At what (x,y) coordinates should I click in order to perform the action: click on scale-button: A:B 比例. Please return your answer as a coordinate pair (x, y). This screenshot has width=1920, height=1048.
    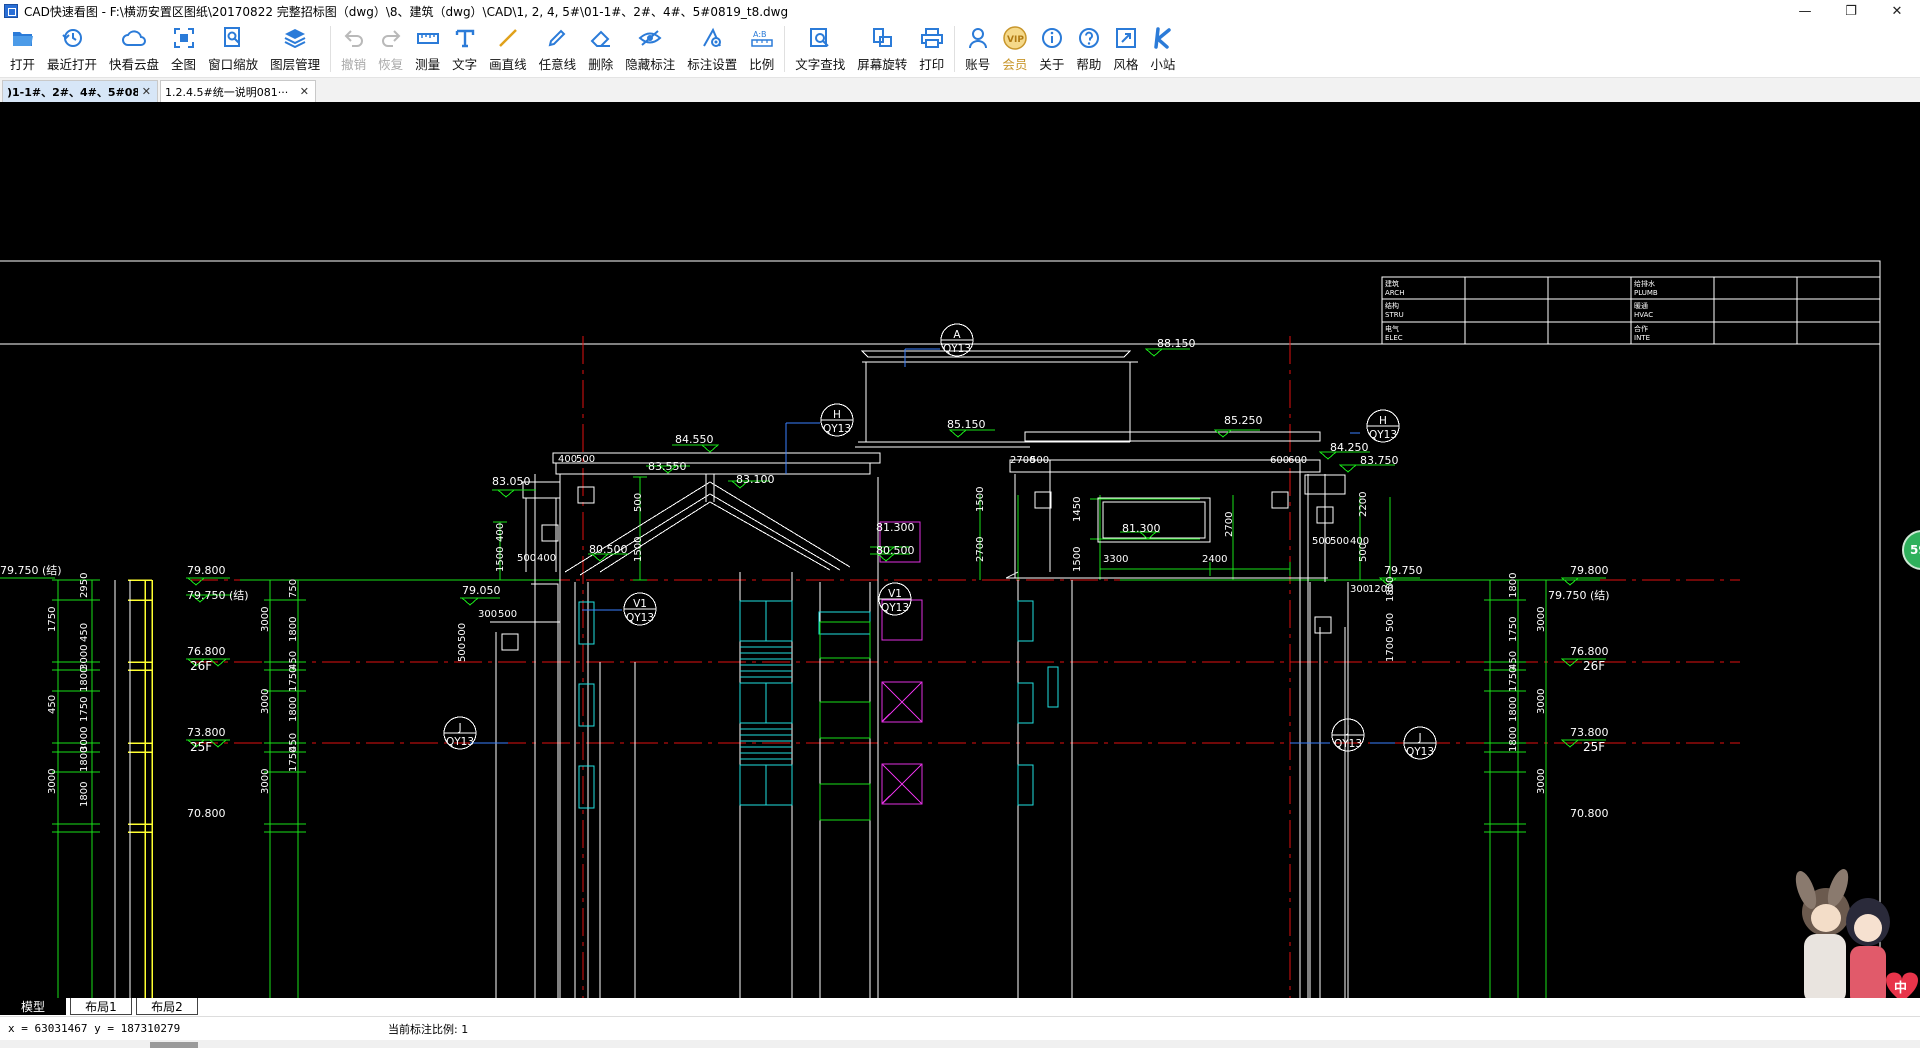
    Looking at the image, I should click on (761, 48).